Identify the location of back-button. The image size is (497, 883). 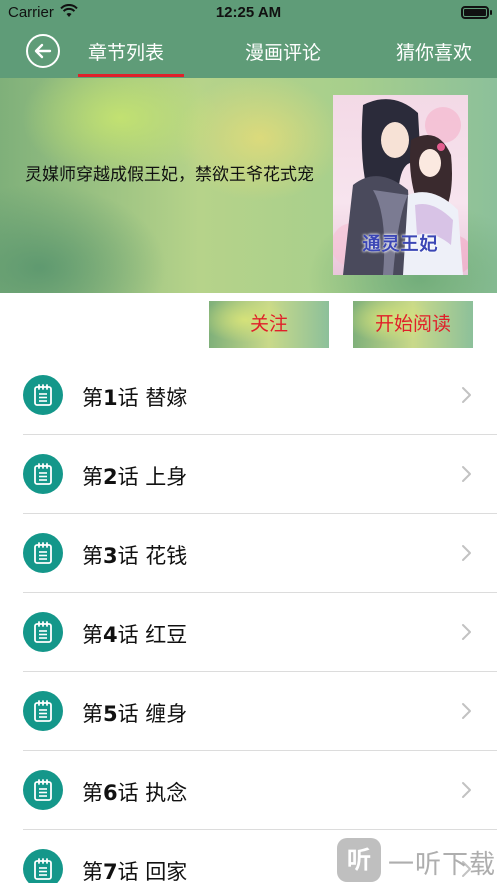
(43, 51).